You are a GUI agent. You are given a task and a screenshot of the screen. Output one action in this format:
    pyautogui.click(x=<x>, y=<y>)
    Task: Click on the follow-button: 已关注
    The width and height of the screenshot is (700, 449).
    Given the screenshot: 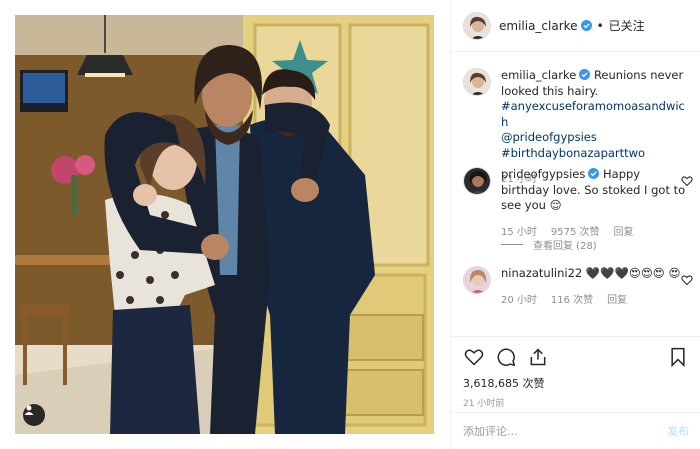 What is the action you would take?
    pyautogui.click(x=627, y=25)
    